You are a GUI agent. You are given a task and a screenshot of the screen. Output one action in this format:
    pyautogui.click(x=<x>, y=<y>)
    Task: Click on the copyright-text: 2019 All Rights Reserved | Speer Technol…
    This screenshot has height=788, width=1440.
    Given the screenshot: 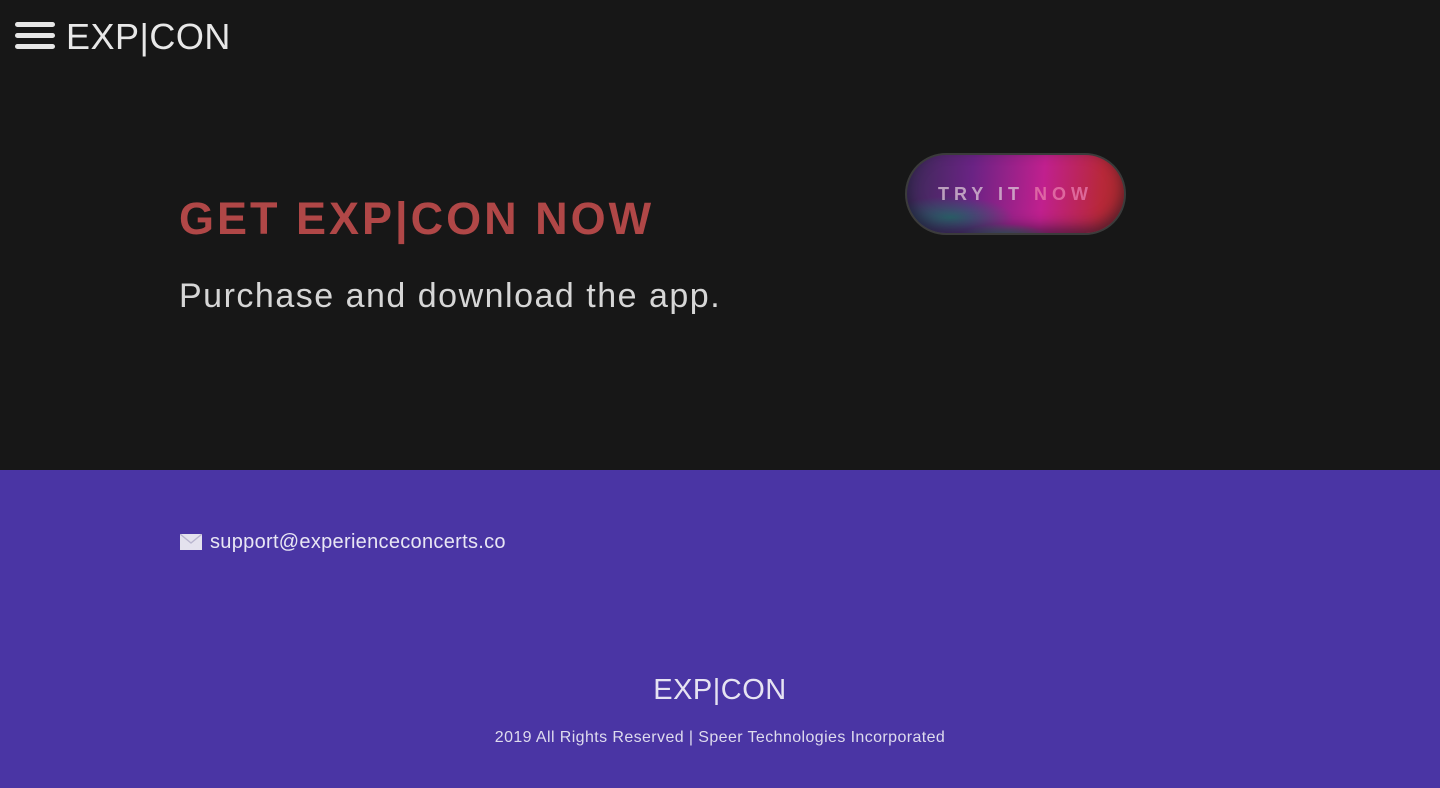 What is the action you would take?
    pyautogui.click(x=720, y=737)
    